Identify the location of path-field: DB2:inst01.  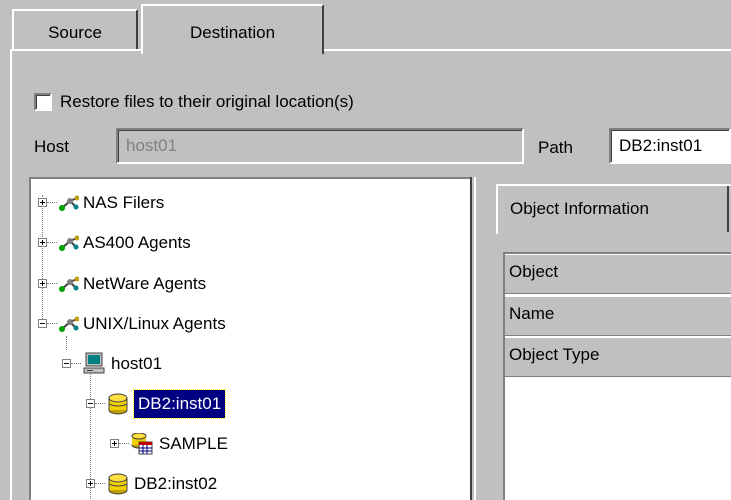
(670, 146).